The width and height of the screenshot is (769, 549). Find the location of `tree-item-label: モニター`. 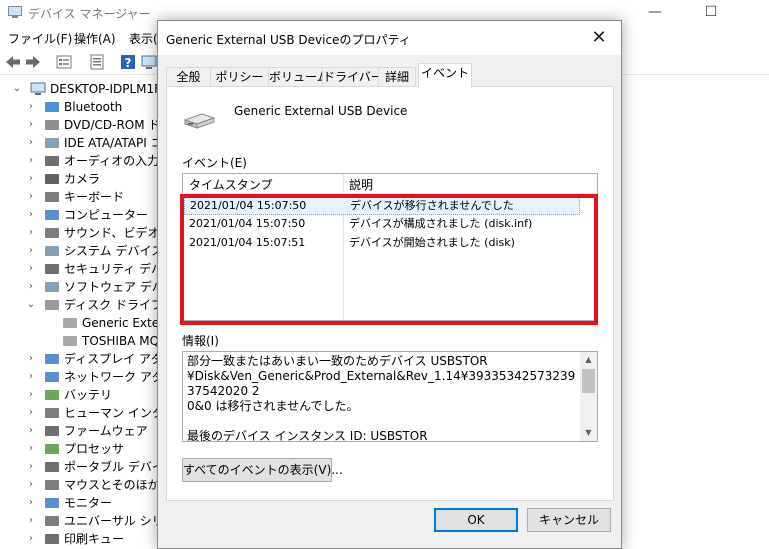

tree-item-label: モニター is located at coordinates (88, 503).